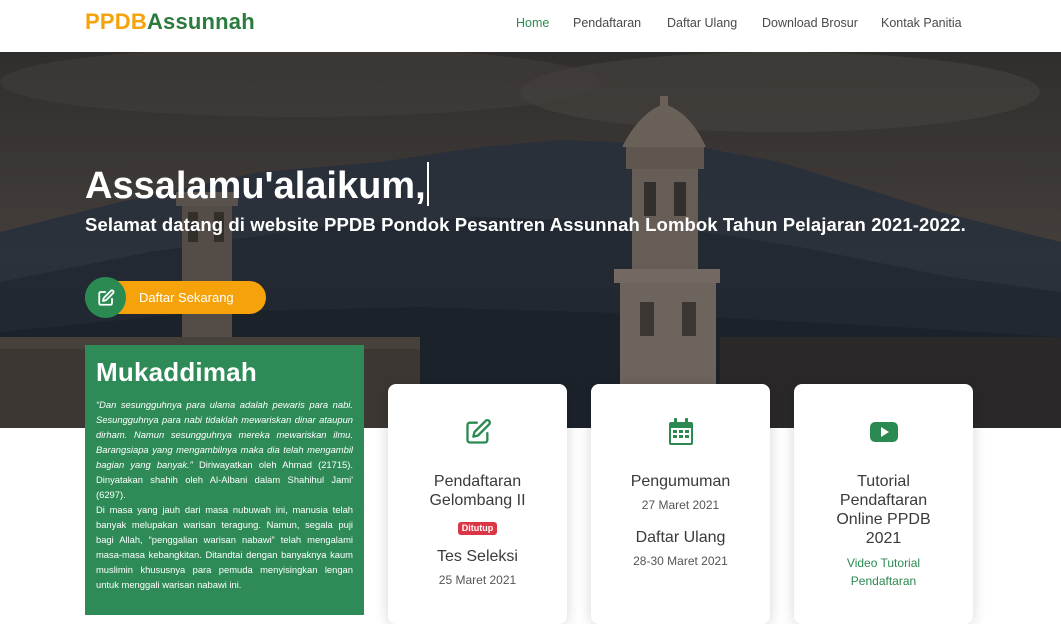 This screenshot has height=624, width=1061. I want to click on nav-kontak-panitia: Kontak Panitia, so click(921, 23).